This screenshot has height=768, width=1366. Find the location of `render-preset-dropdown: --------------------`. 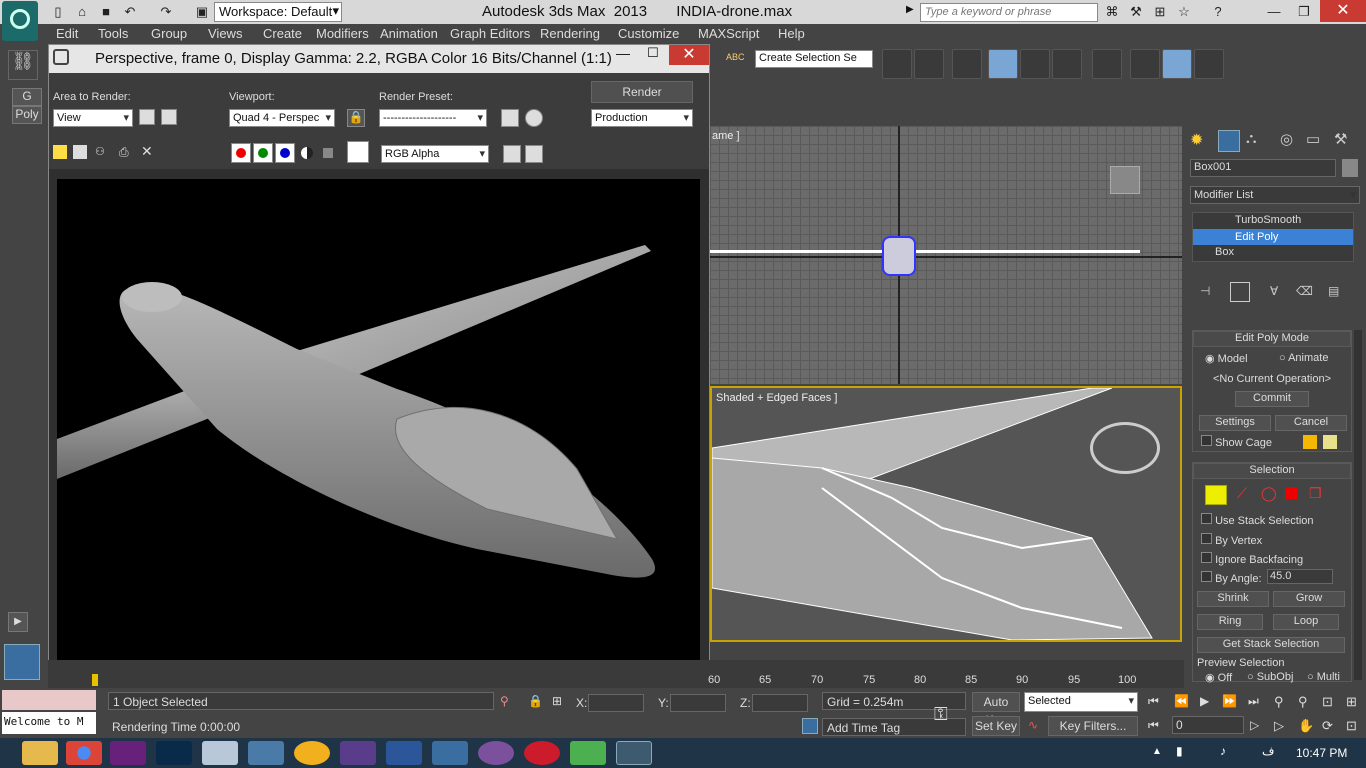

render-preset-dropdown: -------------------- is located at coordinates (433, 118).